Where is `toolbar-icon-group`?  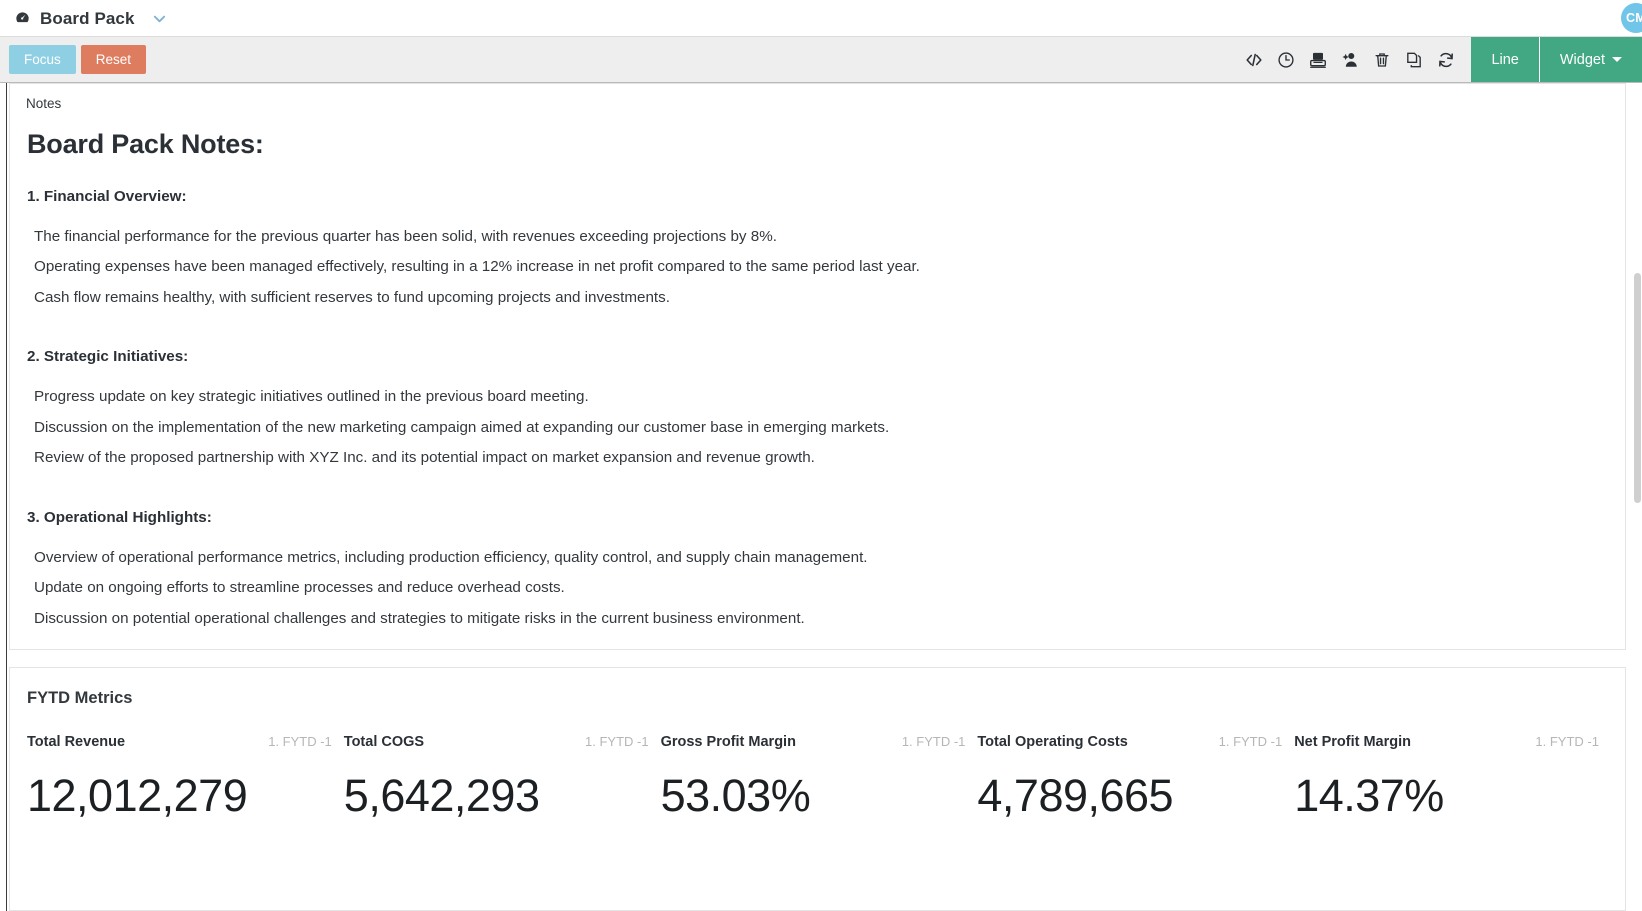 toolbar-icon-group is located at coordinates (1357, 60).